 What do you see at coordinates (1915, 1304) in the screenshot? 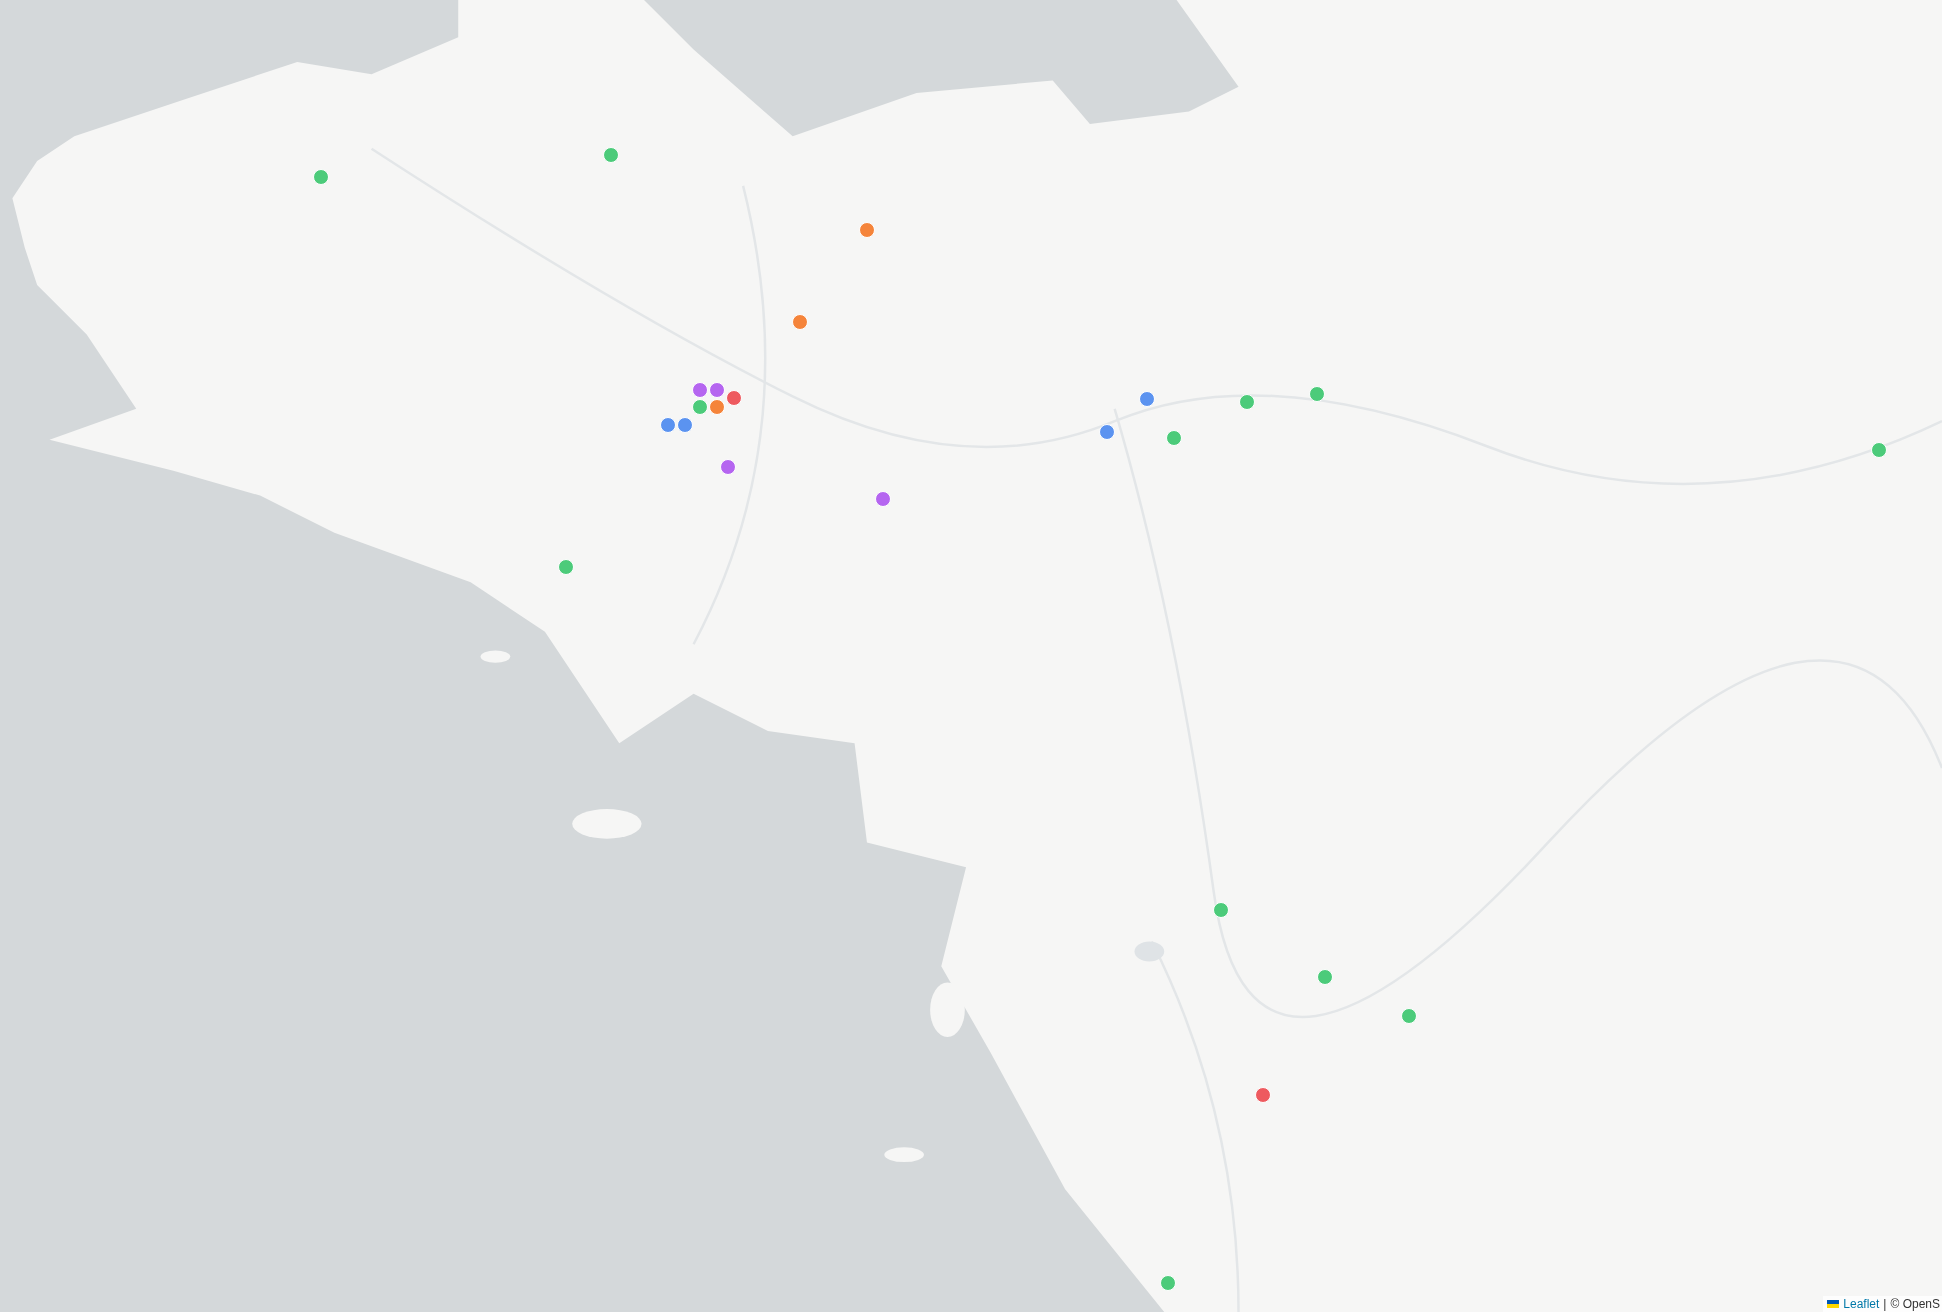
I see `attribution-text: © OpenS` at bounding box center [1915, 1304].